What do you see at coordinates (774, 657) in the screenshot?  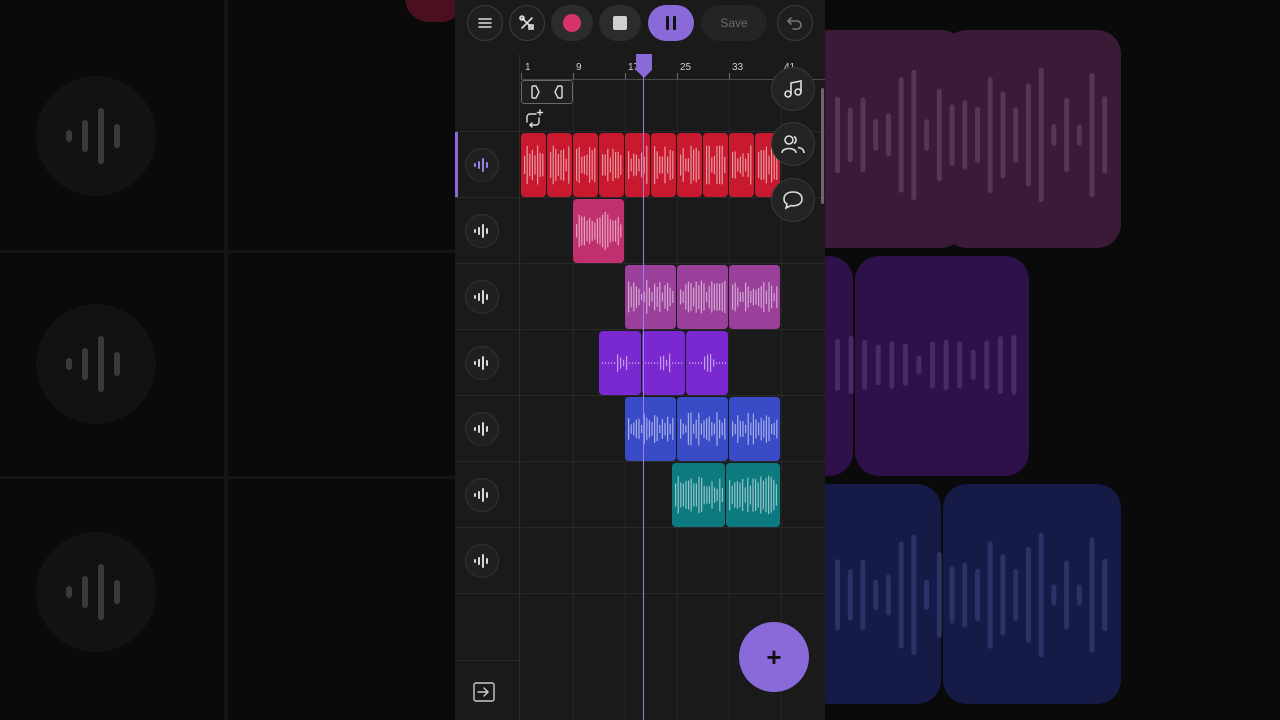 I see `add-track-button: +` at bounding box center [774, 657].